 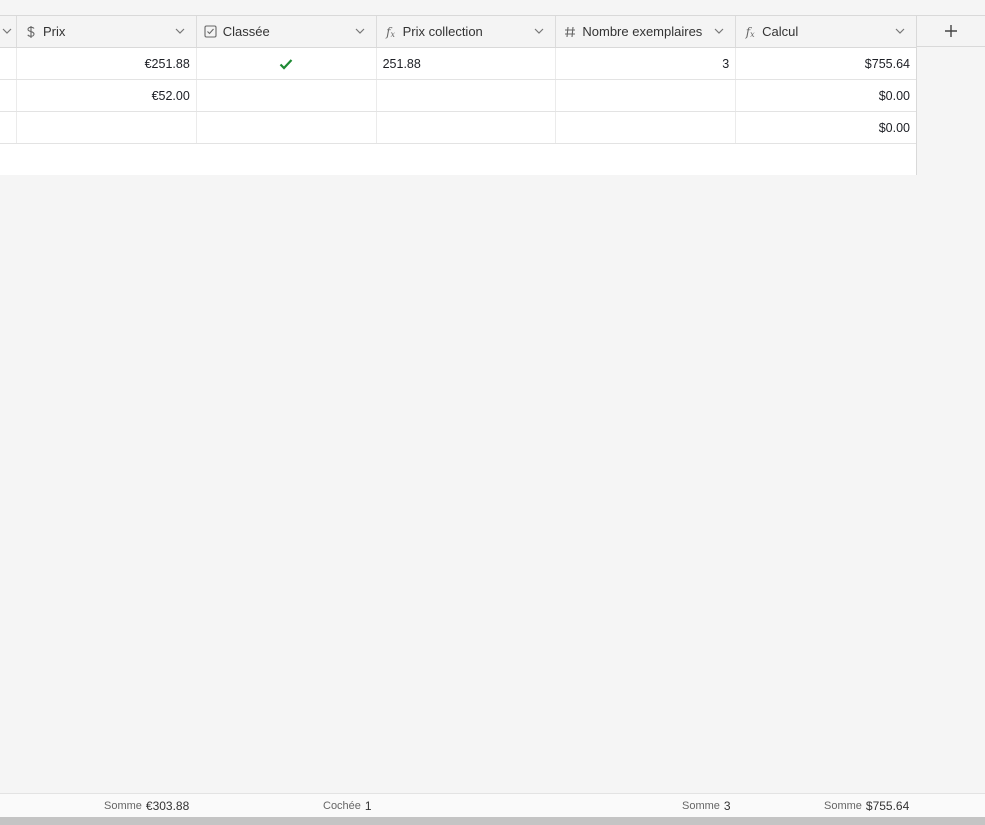 I want to click on table-row: €52.00 $0.00, so click(x=458, y=96).